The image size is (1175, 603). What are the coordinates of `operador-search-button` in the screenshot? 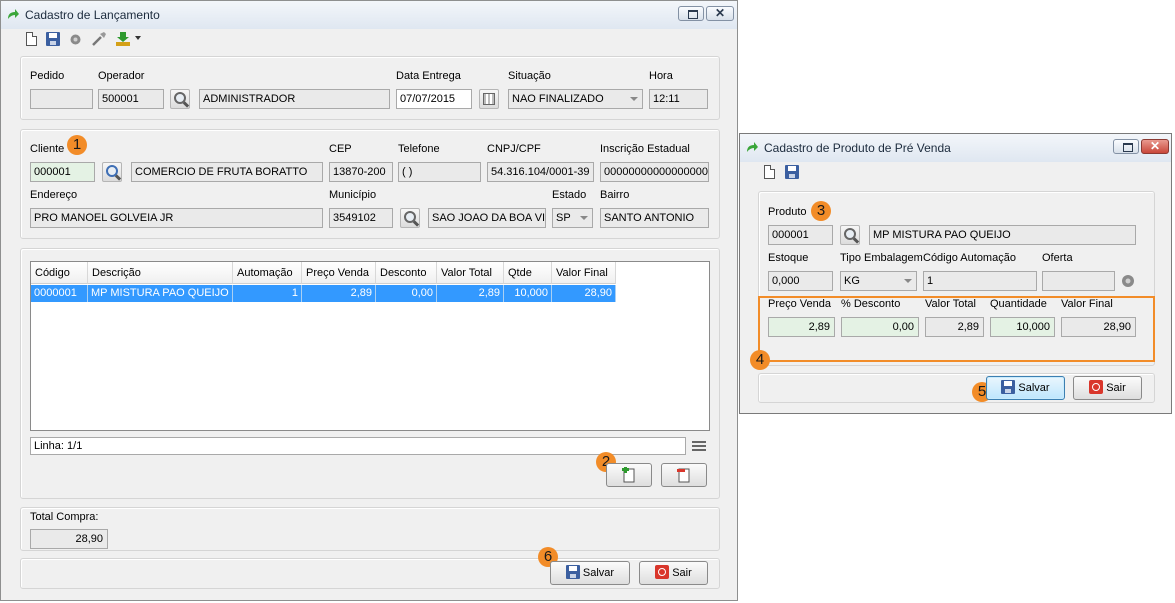 It's located at (180, 99).